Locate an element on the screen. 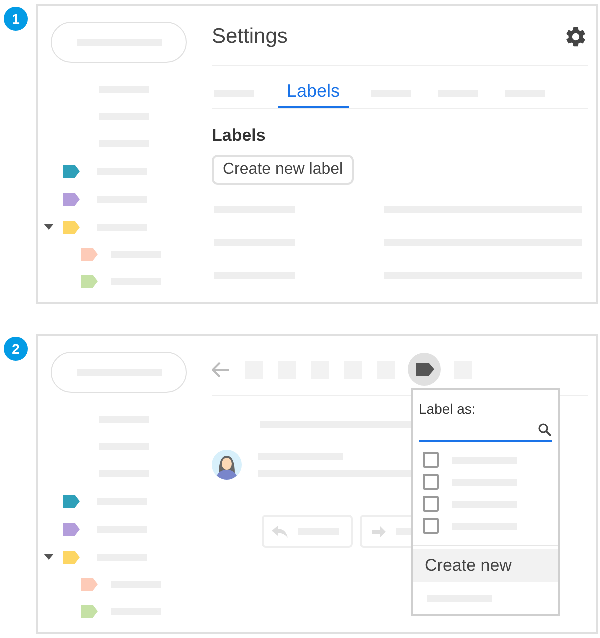 The width and height of the screenshot is (600, 638). forward-arrow-icon is located at coordinates (379, 532).